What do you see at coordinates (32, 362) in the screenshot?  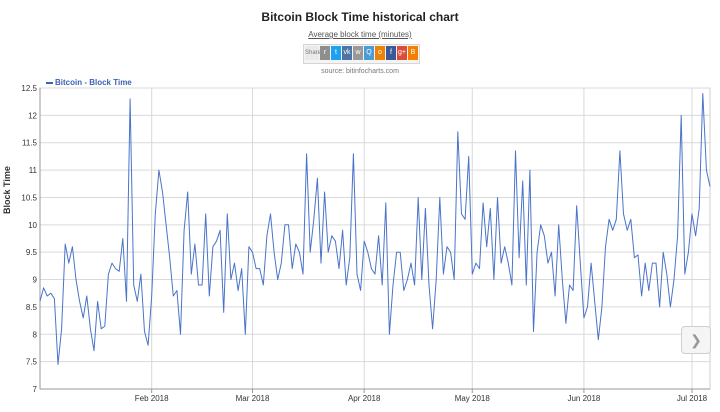 I see `y-tick-label: 7.5` at bounding box center [32, 362].